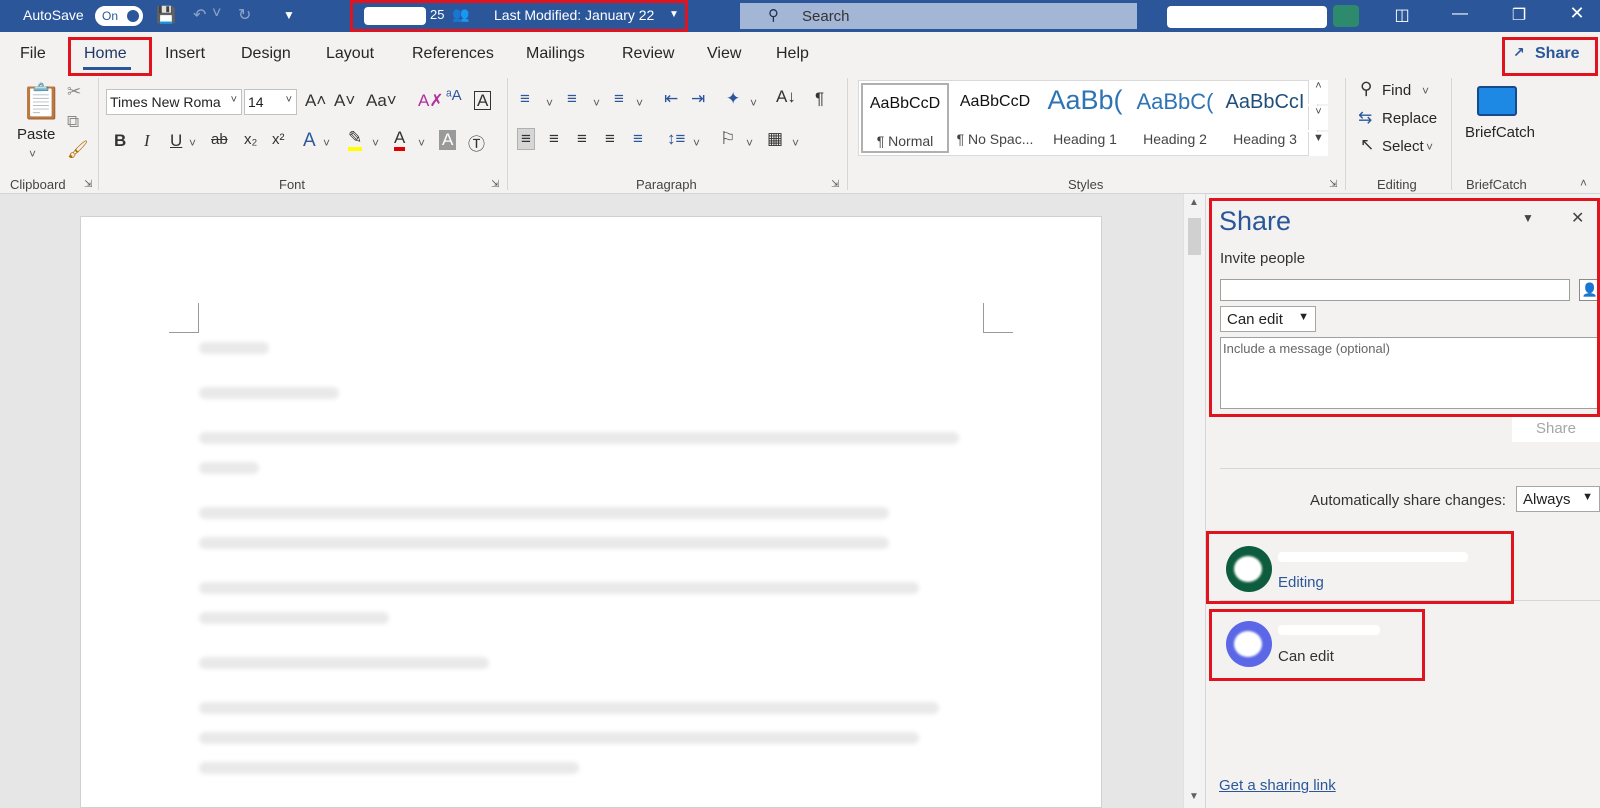 The height and width of the screenshot is (808, 1600). Describe the element at coordinates (1409, 118) in the screenshot. I see `replace-label: Replace` at that location.